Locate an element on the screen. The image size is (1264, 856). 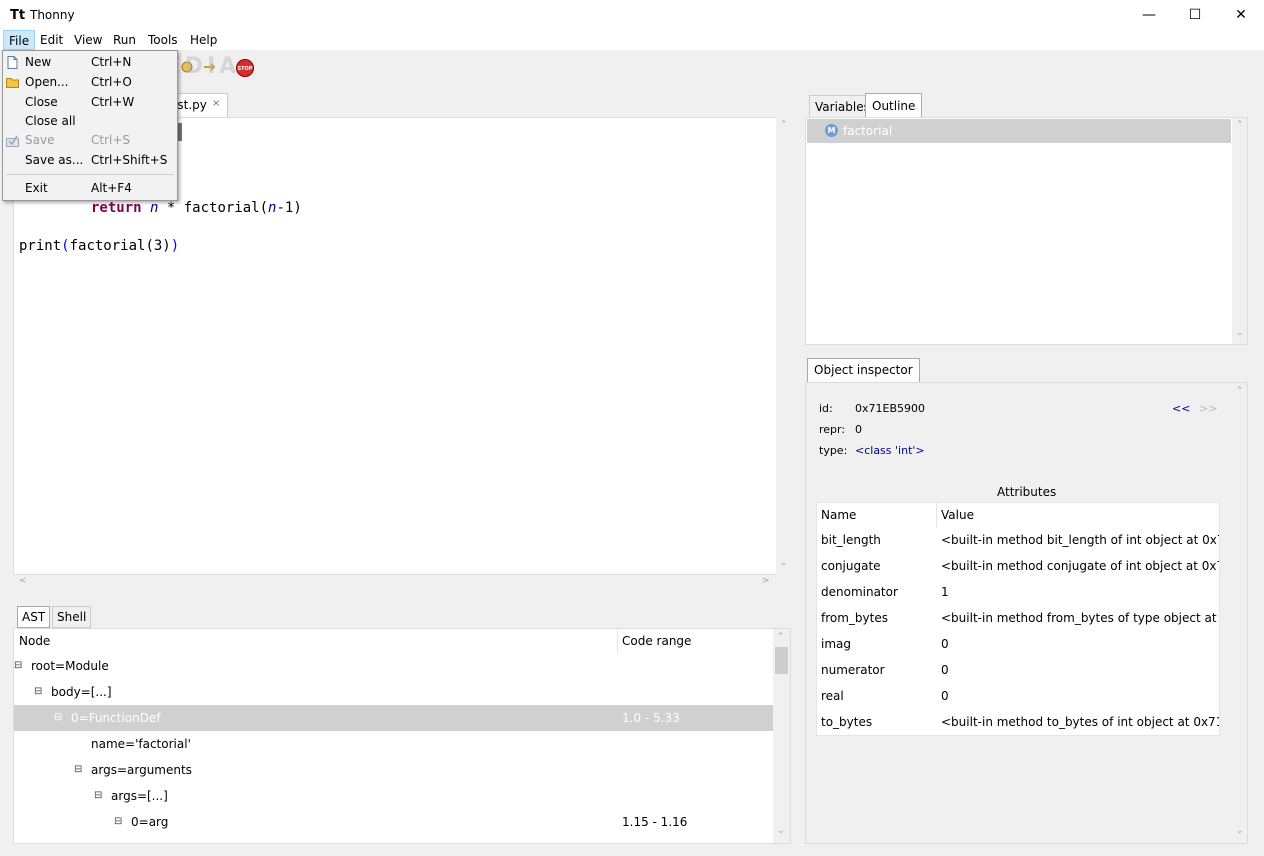
outline-vertical-scrollbar is located at coordinates (1239, 231).